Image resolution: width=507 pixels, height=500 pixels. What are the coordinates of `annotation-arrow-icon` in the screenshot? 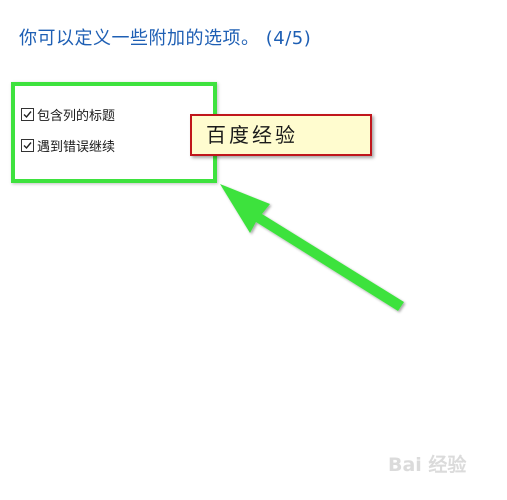 It's located at (312, 247).